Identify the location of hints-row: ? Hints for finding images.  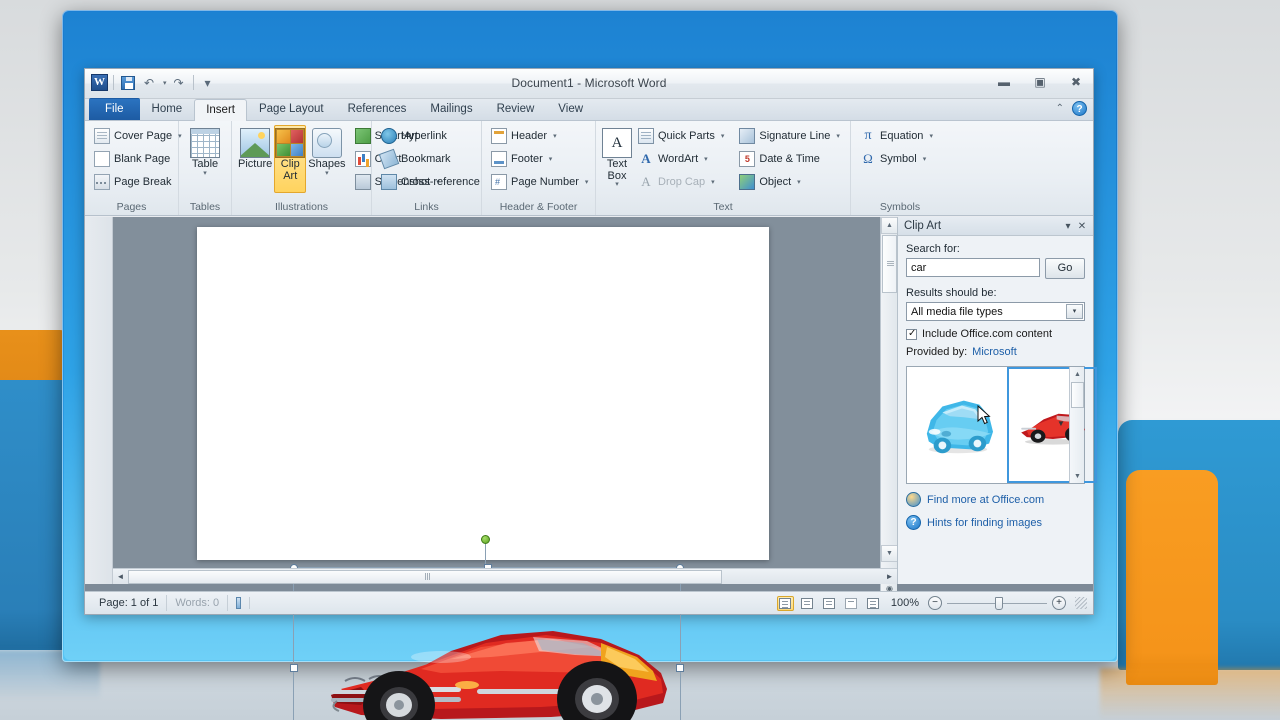
(995, 522).